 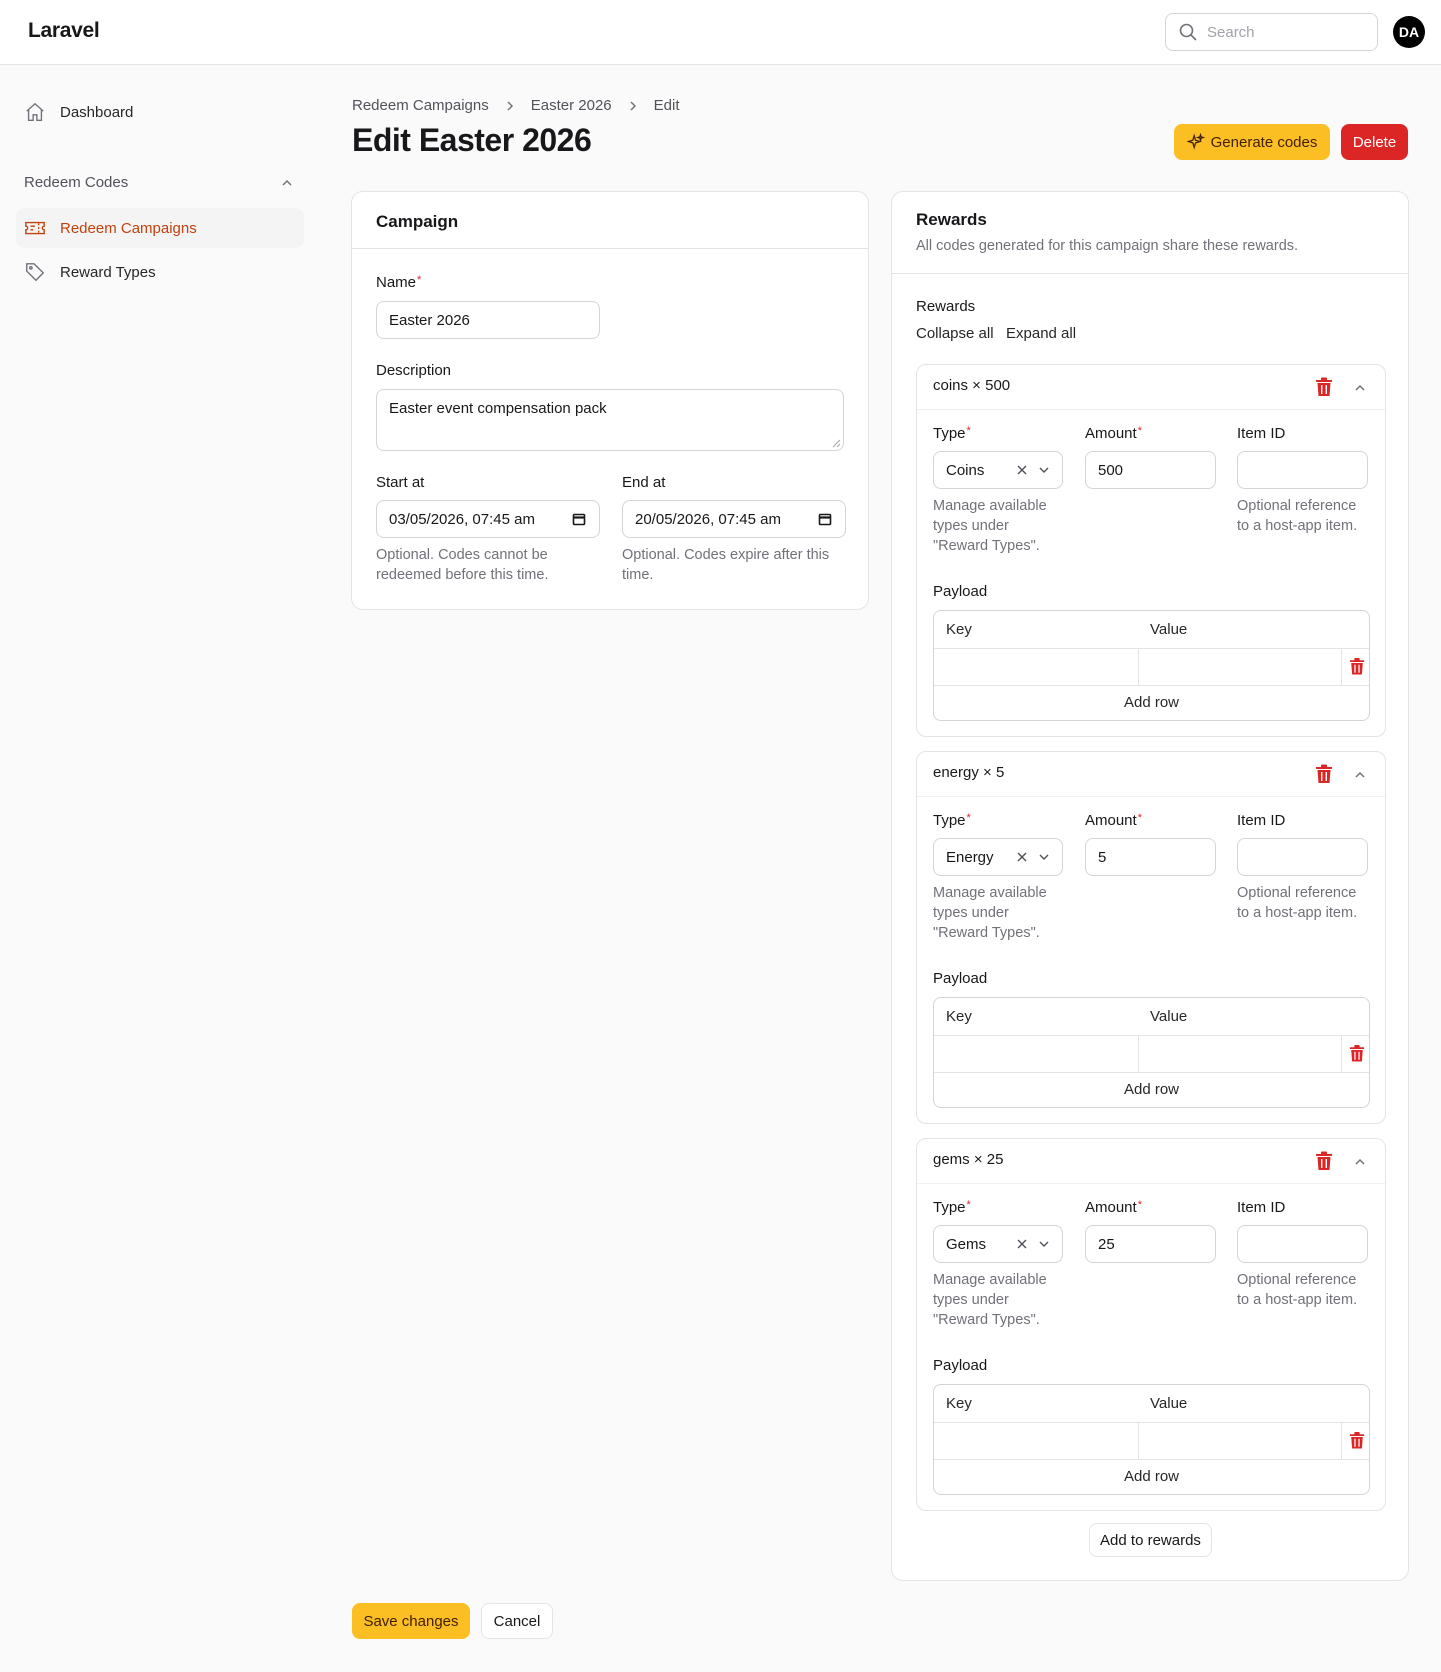 I want to click on end-at-label: End at, so click(x=644, y=482).